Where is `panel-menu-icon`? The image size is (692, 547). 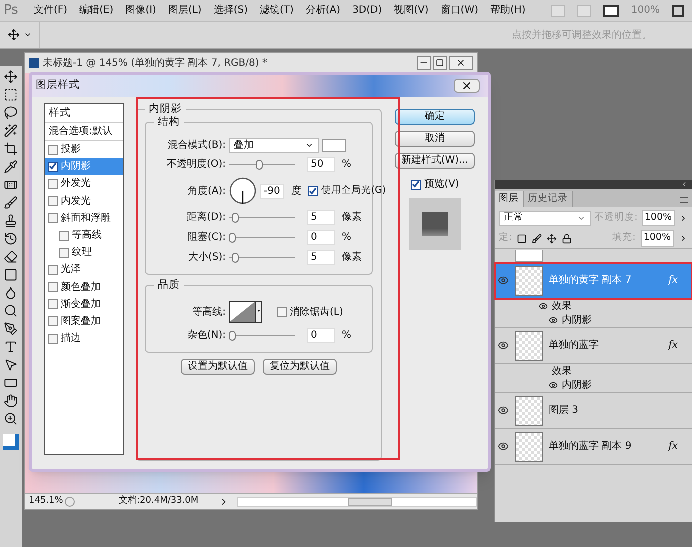 panel-menu-icon is located at coordinates (684, 200).